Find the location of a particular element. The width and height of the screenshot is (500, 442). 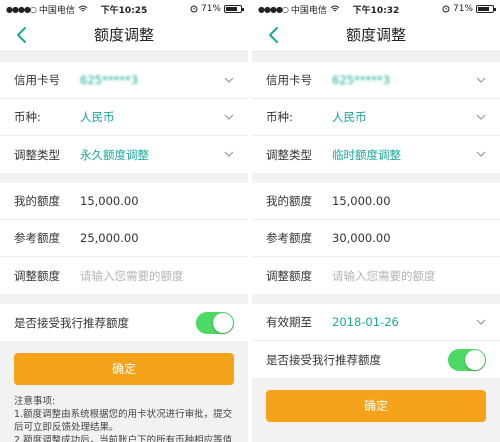

status-bar: ●●●●○ 中国电信 下午10:25 71% is located at coordinates (124, 9).